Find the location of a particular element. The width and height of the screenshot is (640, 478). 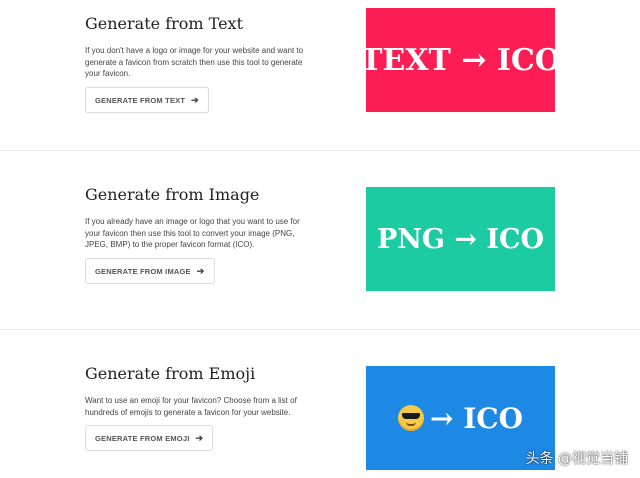

generate-from-text-button: GENERATE FROM TEXT ➔ is located at coordinates (147, 100).